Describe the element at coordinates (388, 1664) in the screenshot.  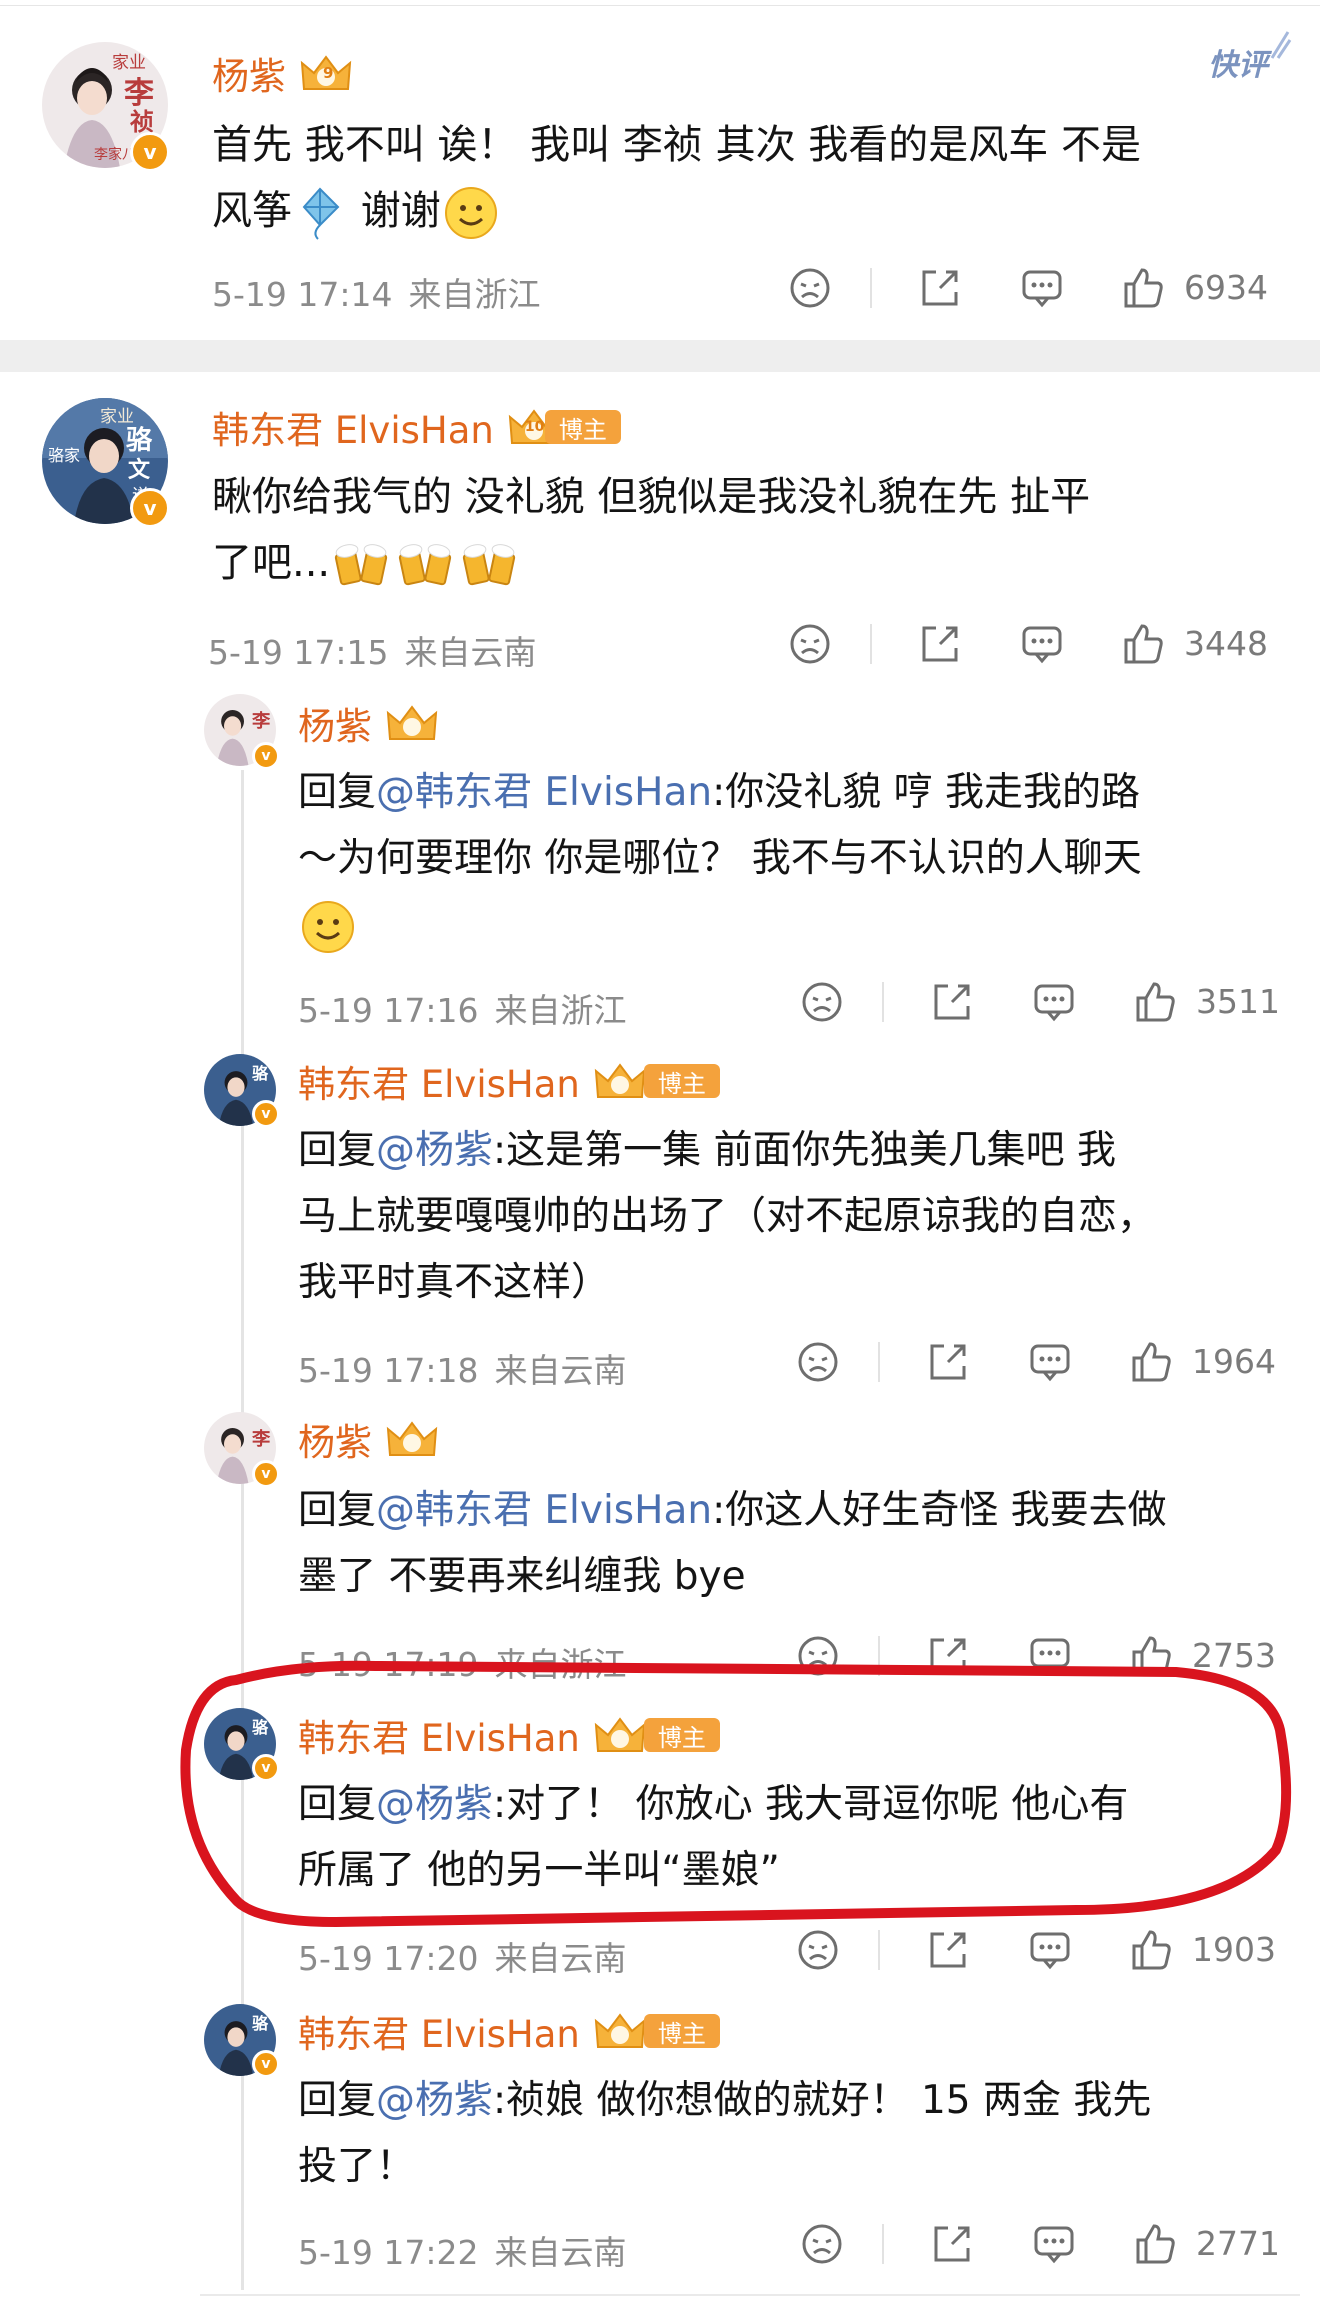
I see `timestamp: 5-19 17:19` at that location.